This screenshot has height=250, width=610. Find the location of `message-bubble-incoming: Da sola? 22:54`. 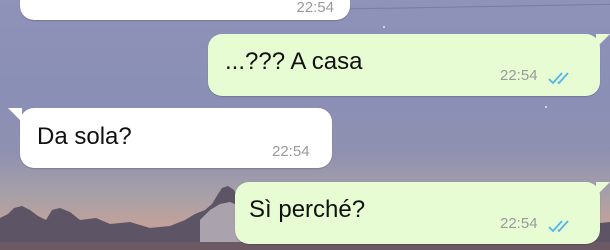

message-bubble-incoming: Da sola? 22:54 is located at coordinates (176, 138).